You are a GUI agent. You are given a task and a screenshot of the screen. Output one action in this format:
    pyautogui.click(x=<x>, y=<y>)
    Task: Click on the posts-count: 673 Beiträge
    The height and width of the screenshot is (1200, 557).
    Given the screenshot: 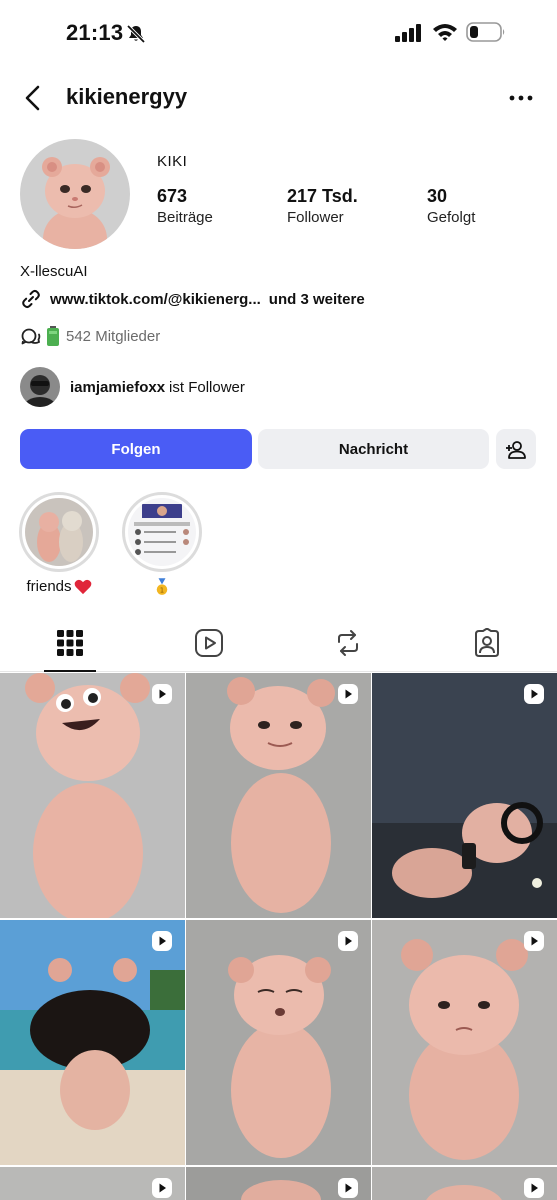 What is the action you would take?
    pyautogui.click(x=185, y=206)
    